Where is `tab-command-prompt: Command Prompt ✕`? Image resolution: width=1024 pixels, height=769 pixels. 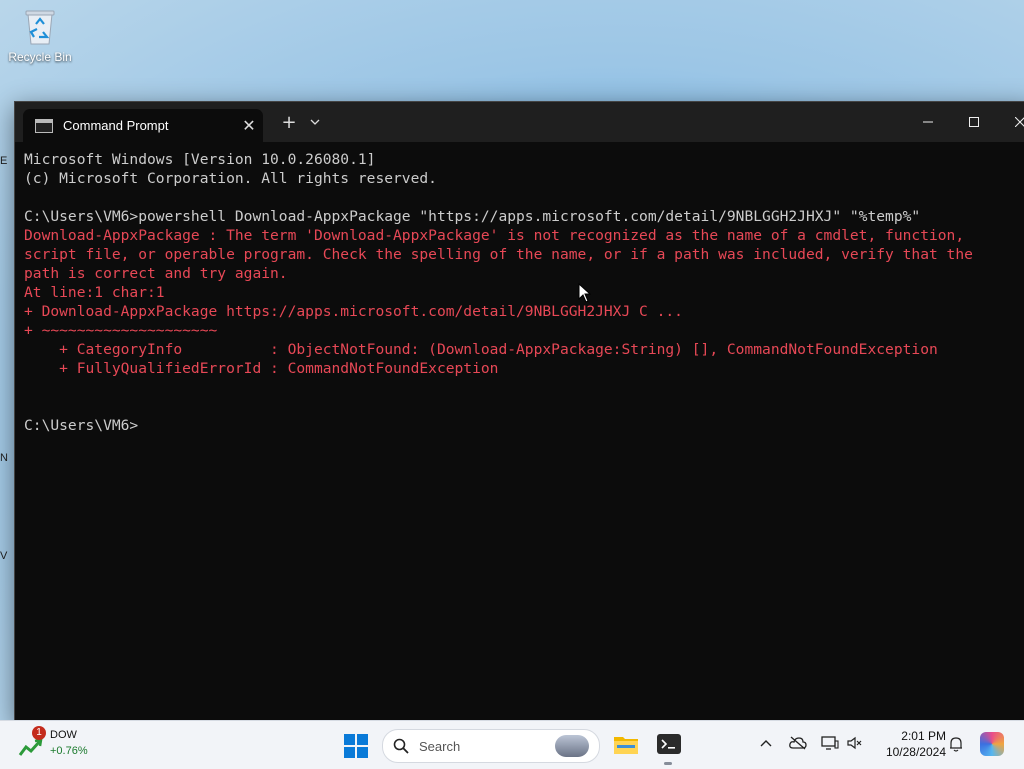
tab-command-prompt: Command Prompt ✕ is located at coordinates (143, 125).